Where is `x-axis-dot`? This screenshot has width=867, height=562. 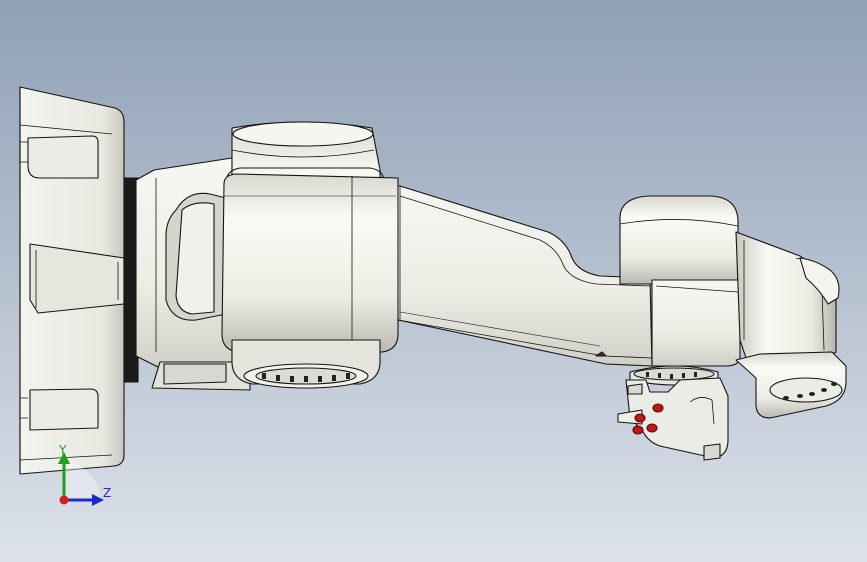 x-axis-dot is located at coordinates (64, 500).